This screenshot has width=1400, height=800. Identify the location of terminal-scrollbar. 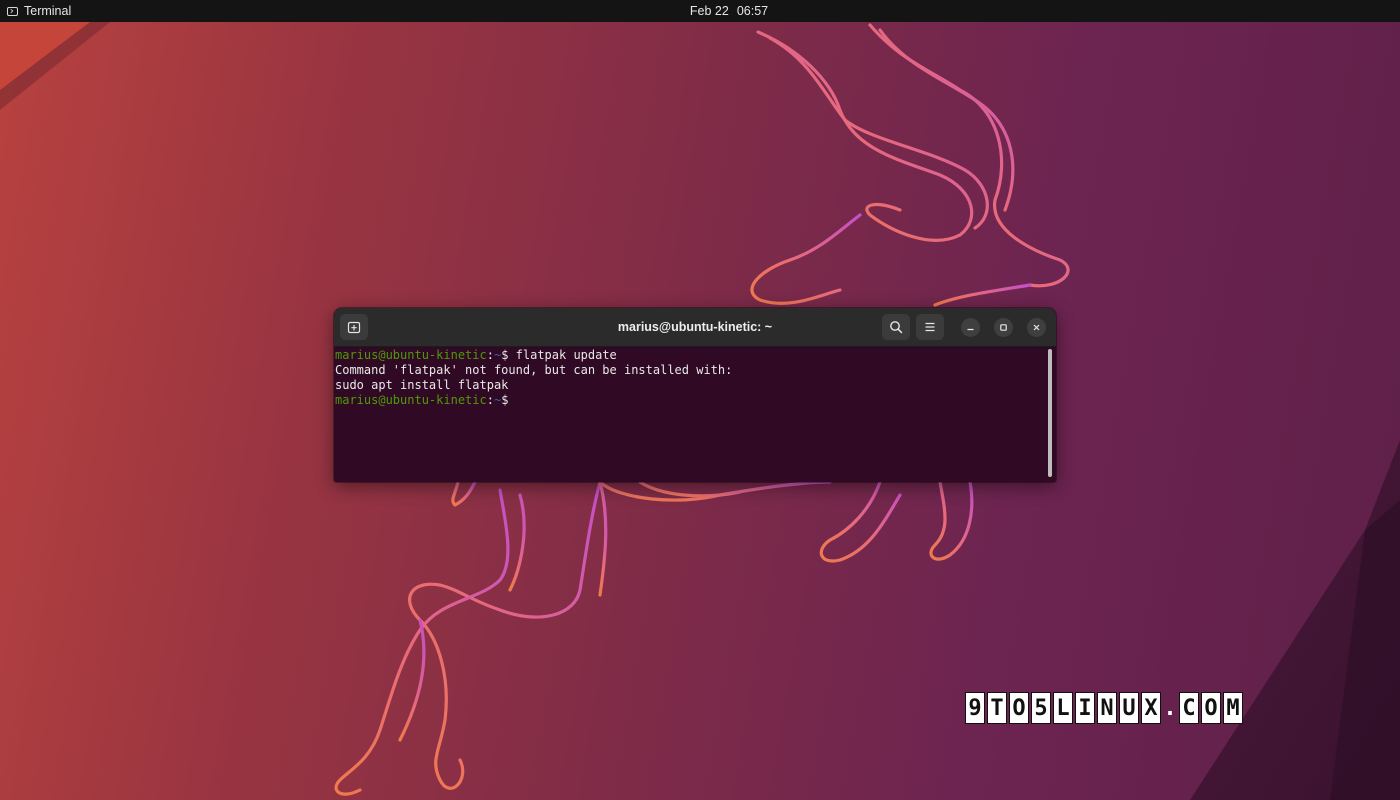
(1050, 413).